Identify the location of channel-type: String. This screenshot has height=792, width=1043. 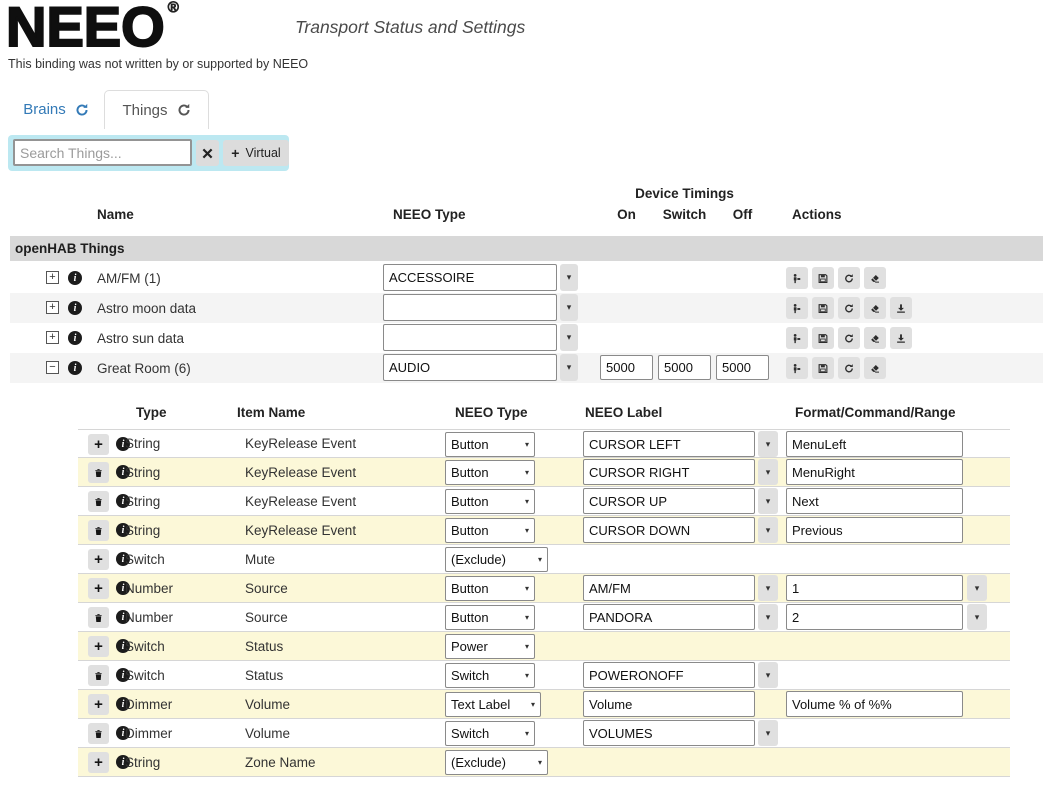
(143, 472).